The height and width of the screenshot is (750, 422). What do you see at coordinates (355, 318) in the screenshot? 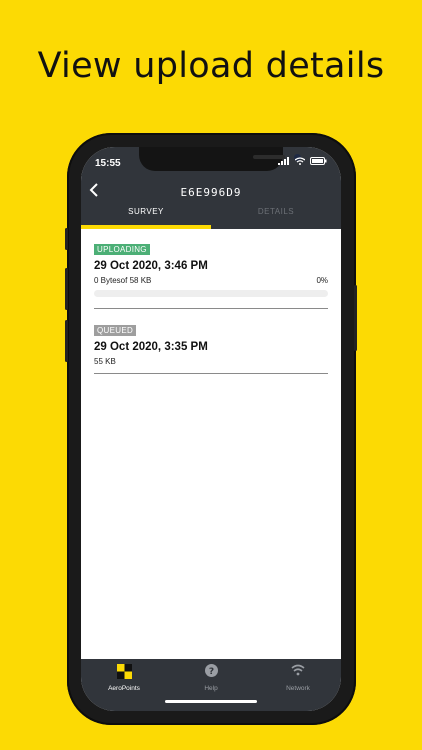
I see `power-button` at bounding box center [355, 318].